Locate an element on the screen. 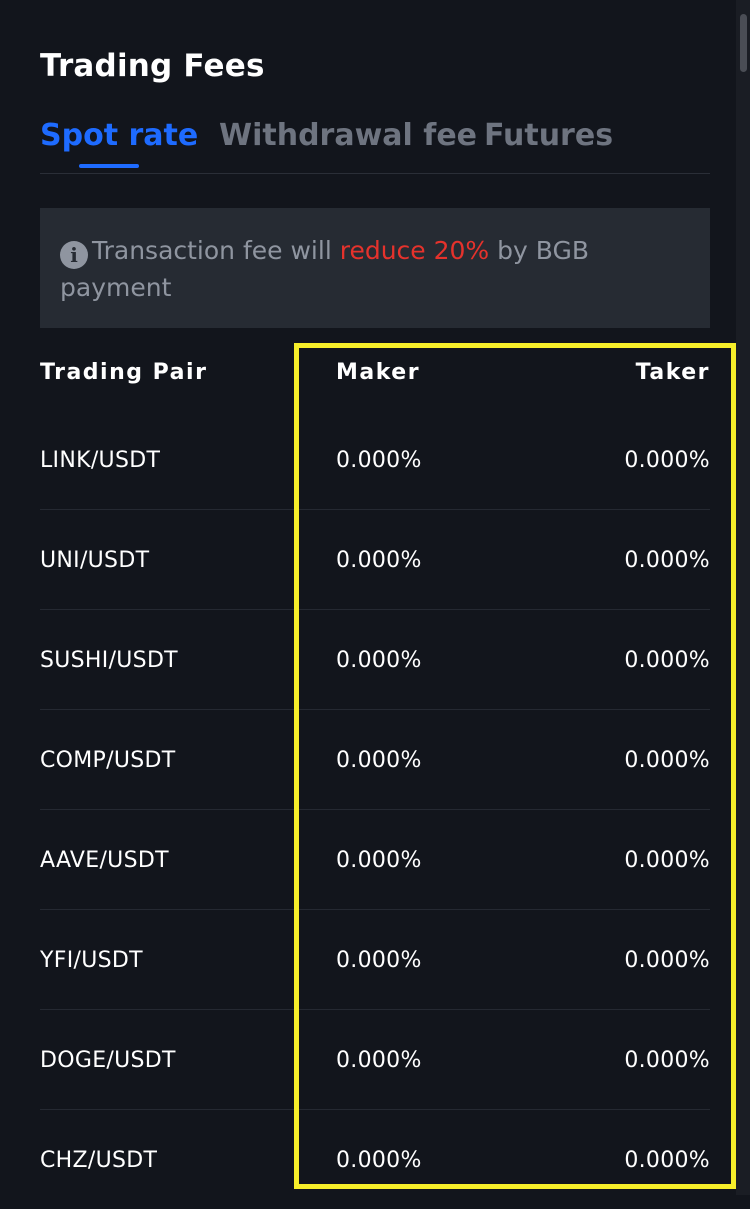 The height and width of the screenshot is (1209, 750). notice-highlight: reduce 20% is located at coordinates (414, 250).